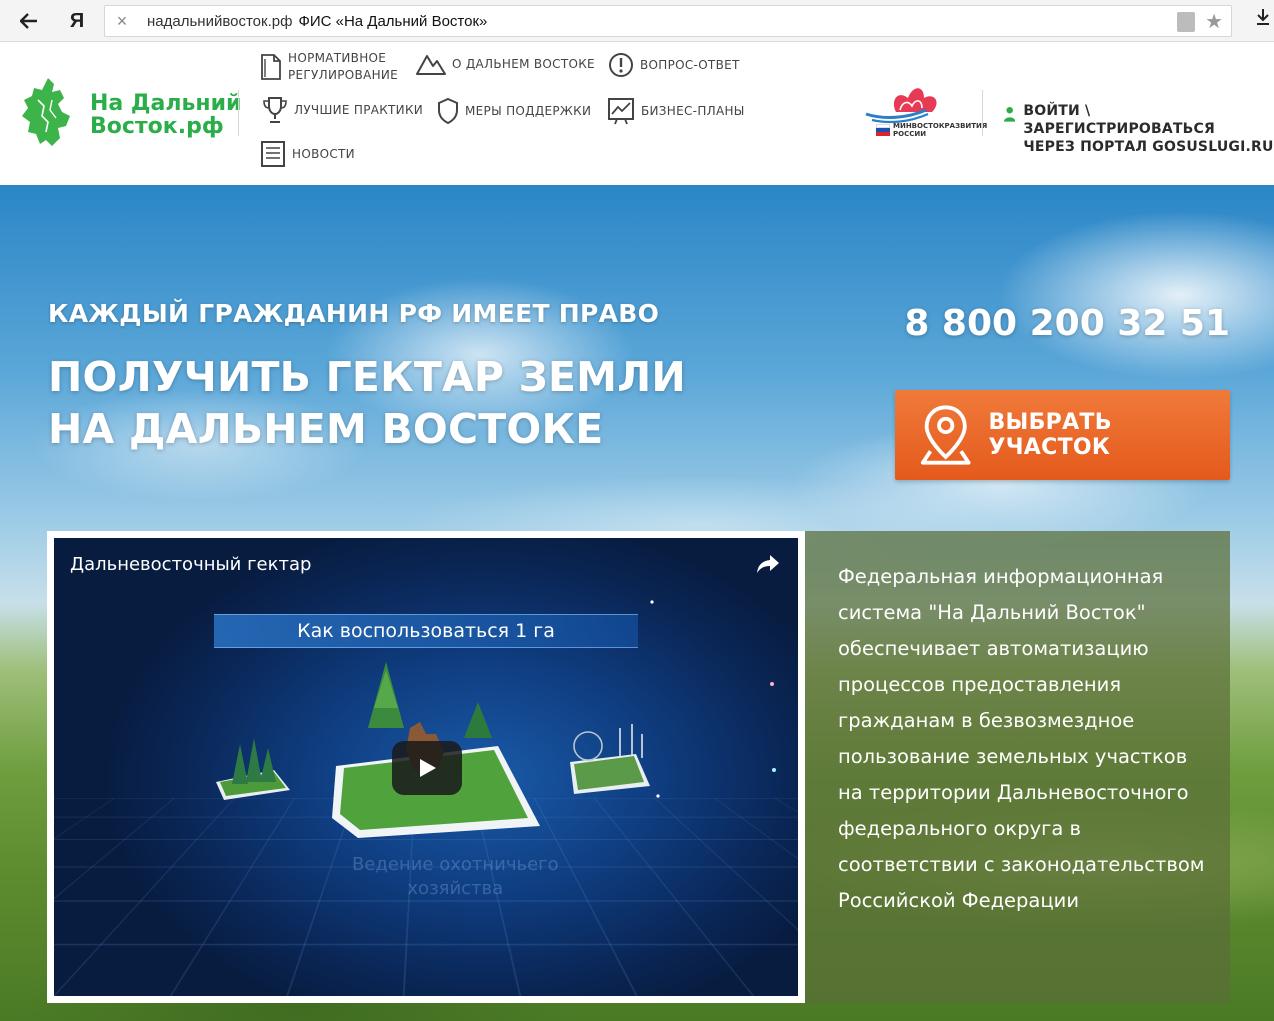  I want to click on header-divider-right, so click(982, 113).